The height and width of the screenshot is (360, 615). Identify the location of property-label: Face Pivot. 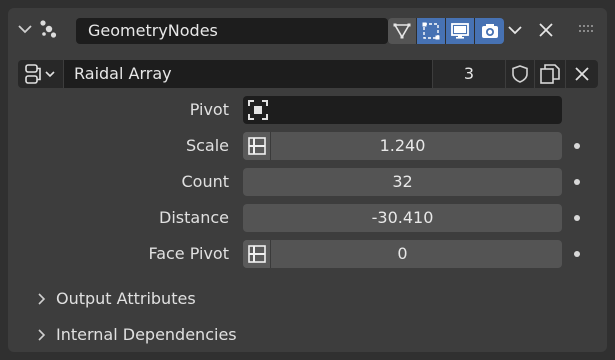
(188, 253).